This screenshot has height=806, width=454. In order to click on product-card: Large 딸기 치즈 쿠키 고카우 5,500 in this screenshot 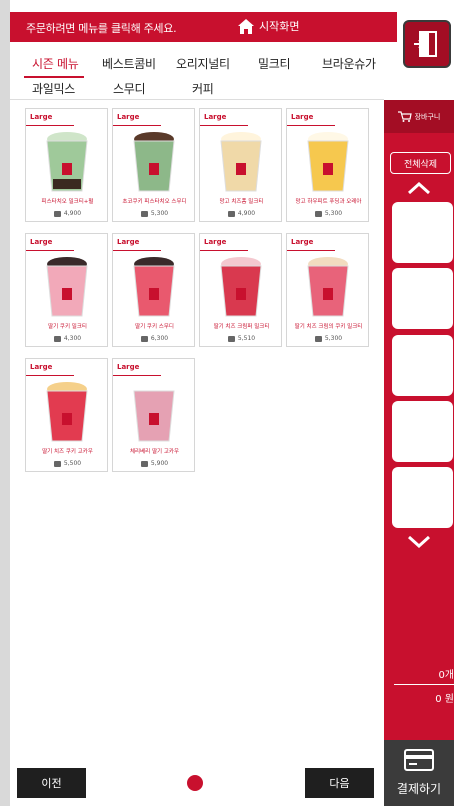, I will do `click(66, 415)`.